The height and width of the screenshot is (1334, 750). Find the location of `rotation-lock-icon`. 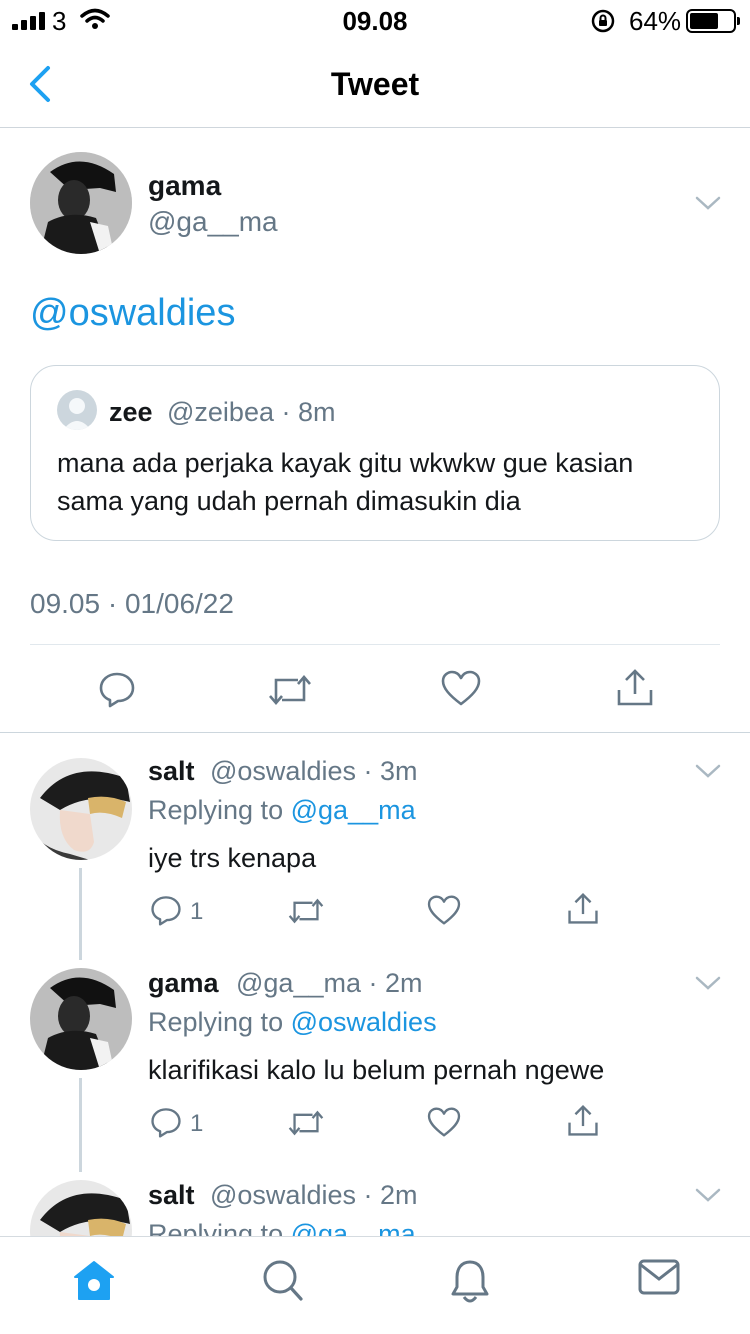

rotation-lock-icon is located at coordinates (603, 21).